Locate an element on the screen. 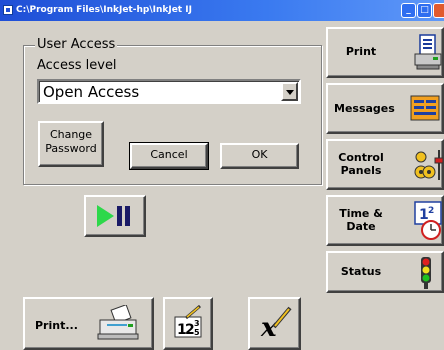 The width and height of the screenshot is (444, 350). app-icon is located at coordinates (8, 10).